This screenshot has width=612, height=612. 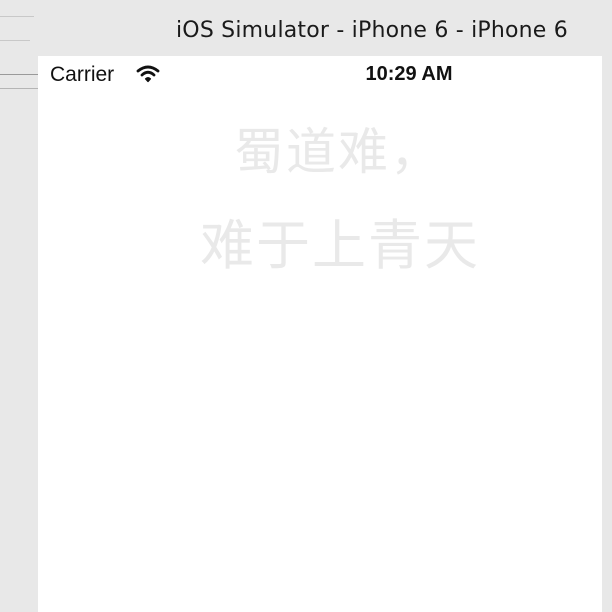 I want to click on status-bar: Carrier 10:29 AM, so click(x=320, y=75).